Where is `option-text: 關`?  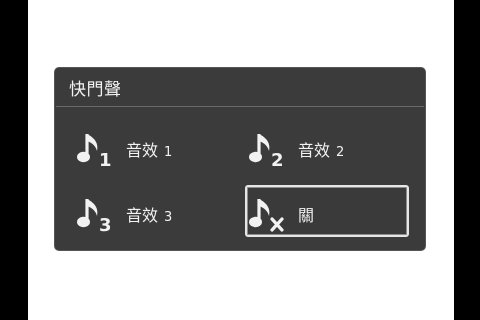
option-text: 關 is located at coordinates (306, 215).